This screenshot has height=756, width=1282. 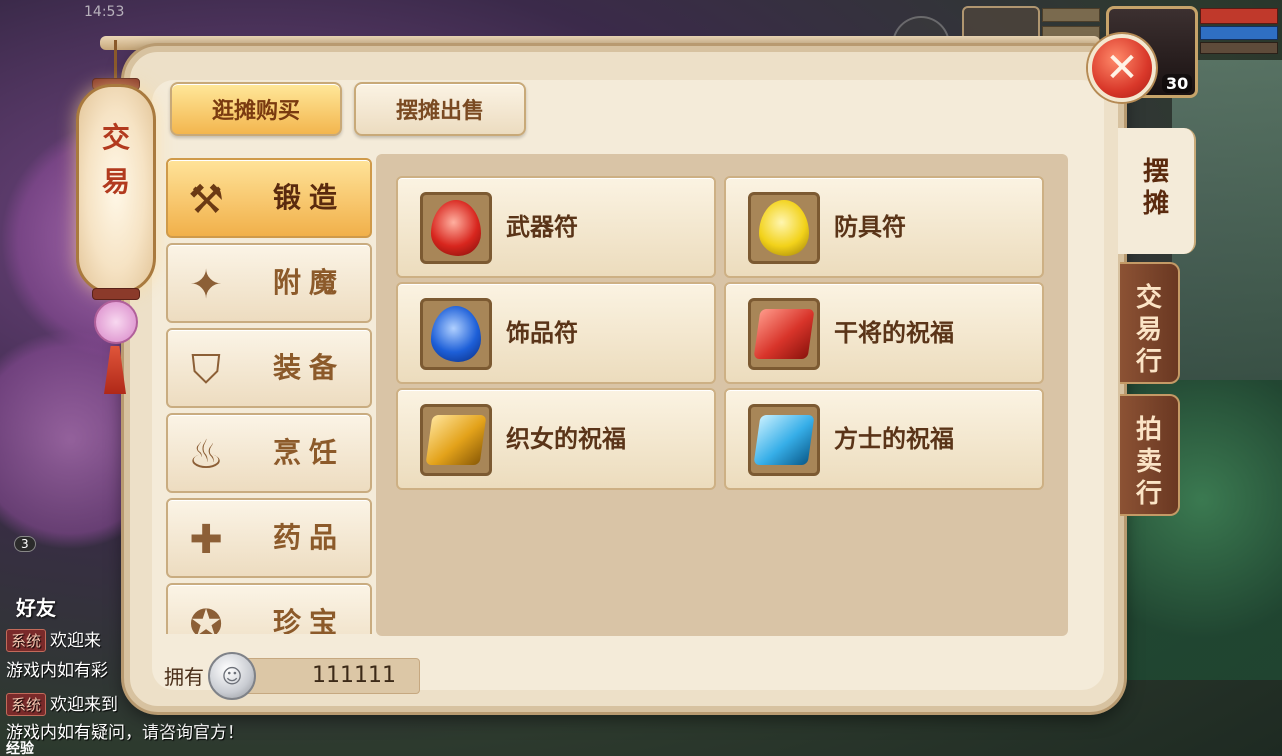 What do you see at coordinates (1239, 48) in the screenshot?
I see `exp-bar` at bounding box center [1239, 48].